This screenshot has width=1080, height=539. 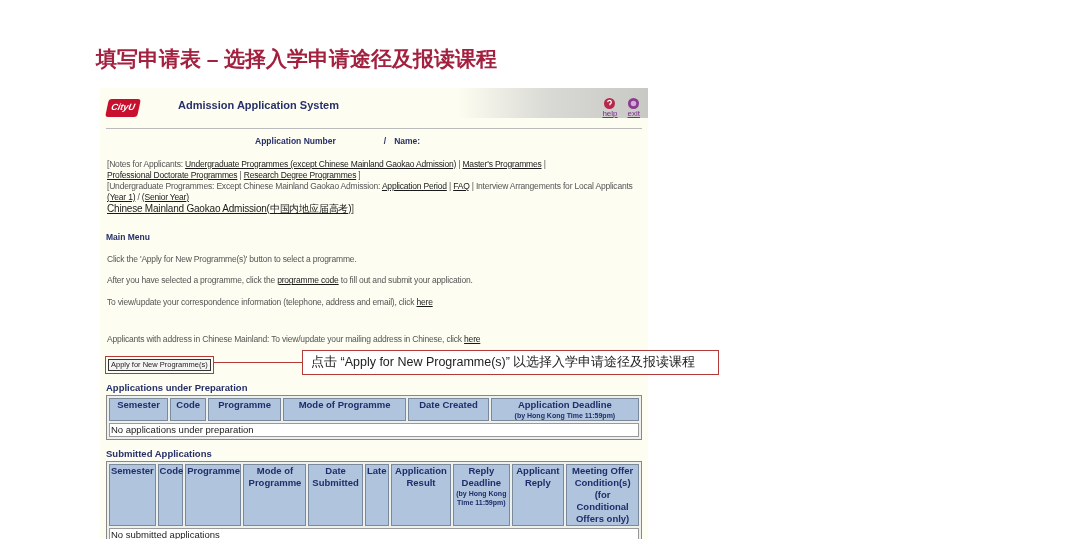 What do you see at coordinates (603, 495) in the screenshot?
I see `column-title: Meeting Offer Condition(s) (for Conditional Offers only)` at bounding box center [603, 495].